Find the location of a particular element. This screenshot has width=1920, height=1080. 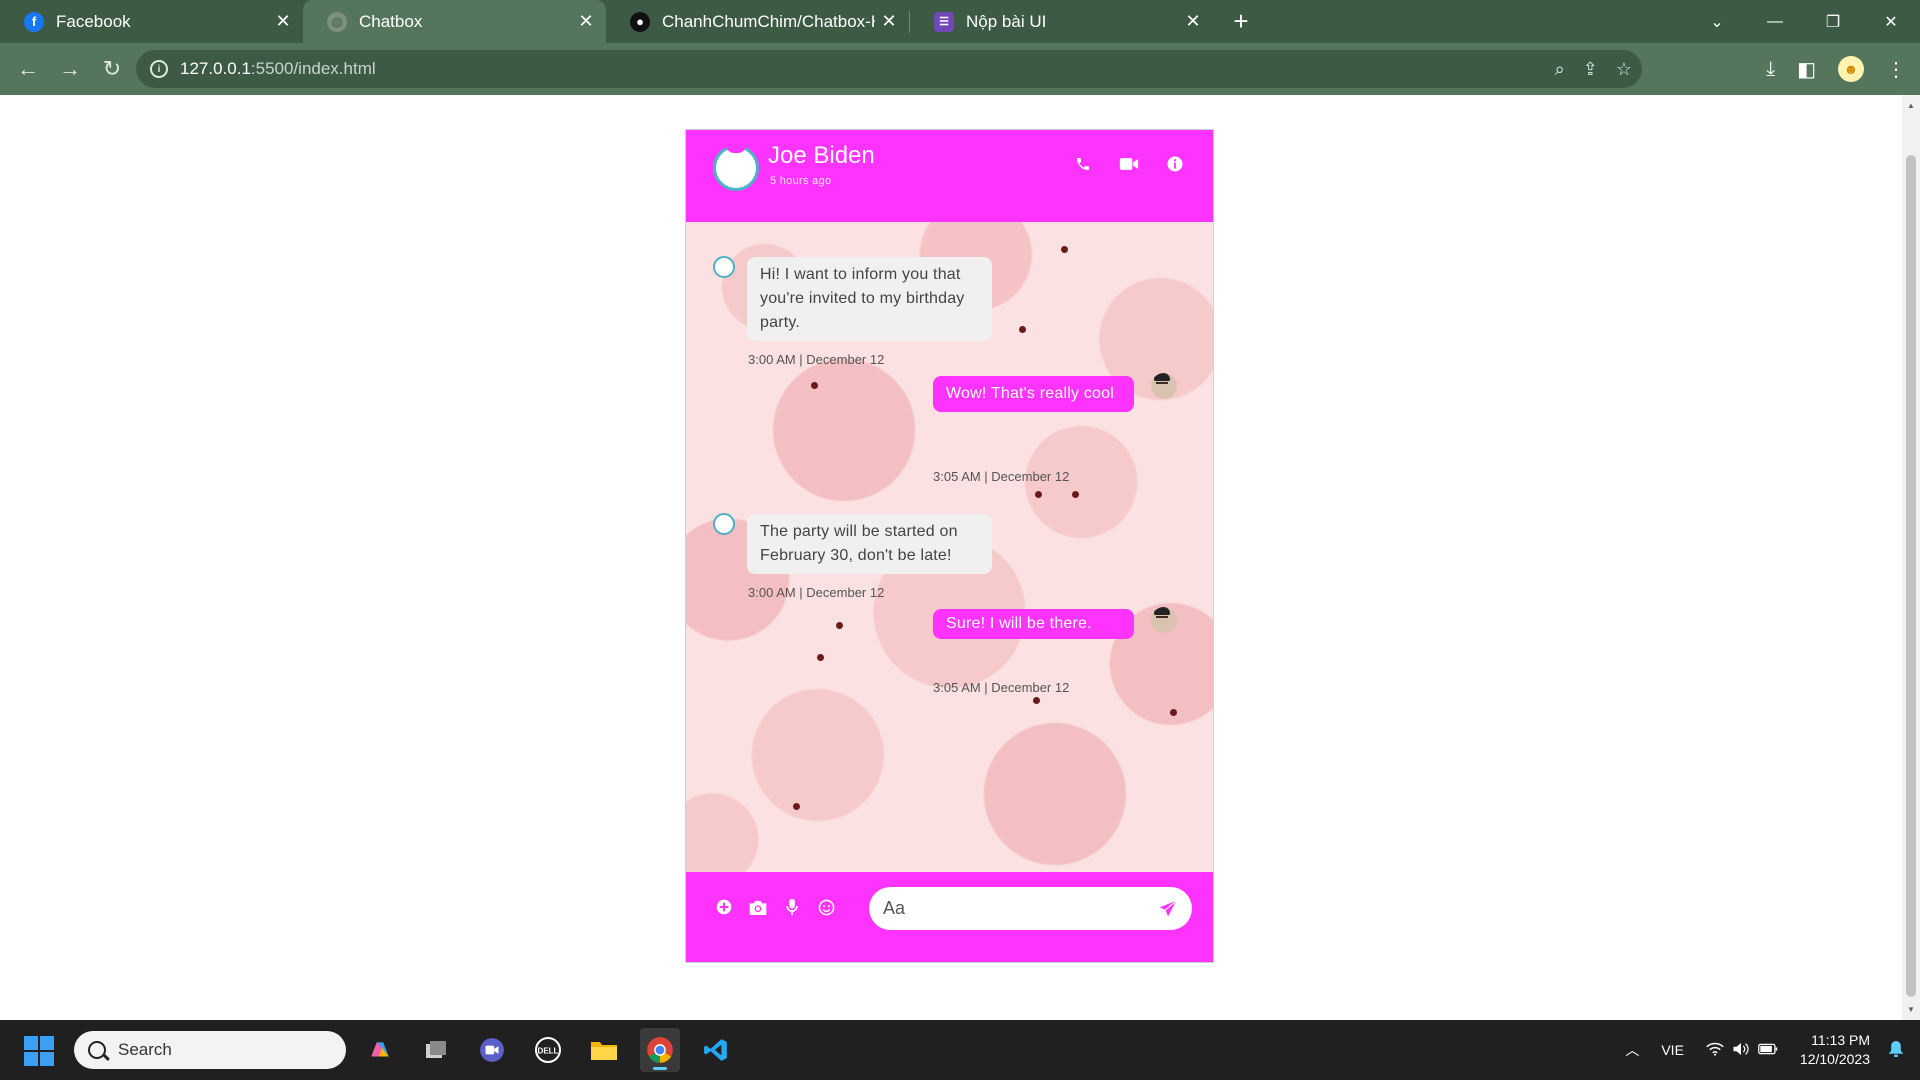

chevron-down-icon: ⌄ is located at coordinates (1717, 22).